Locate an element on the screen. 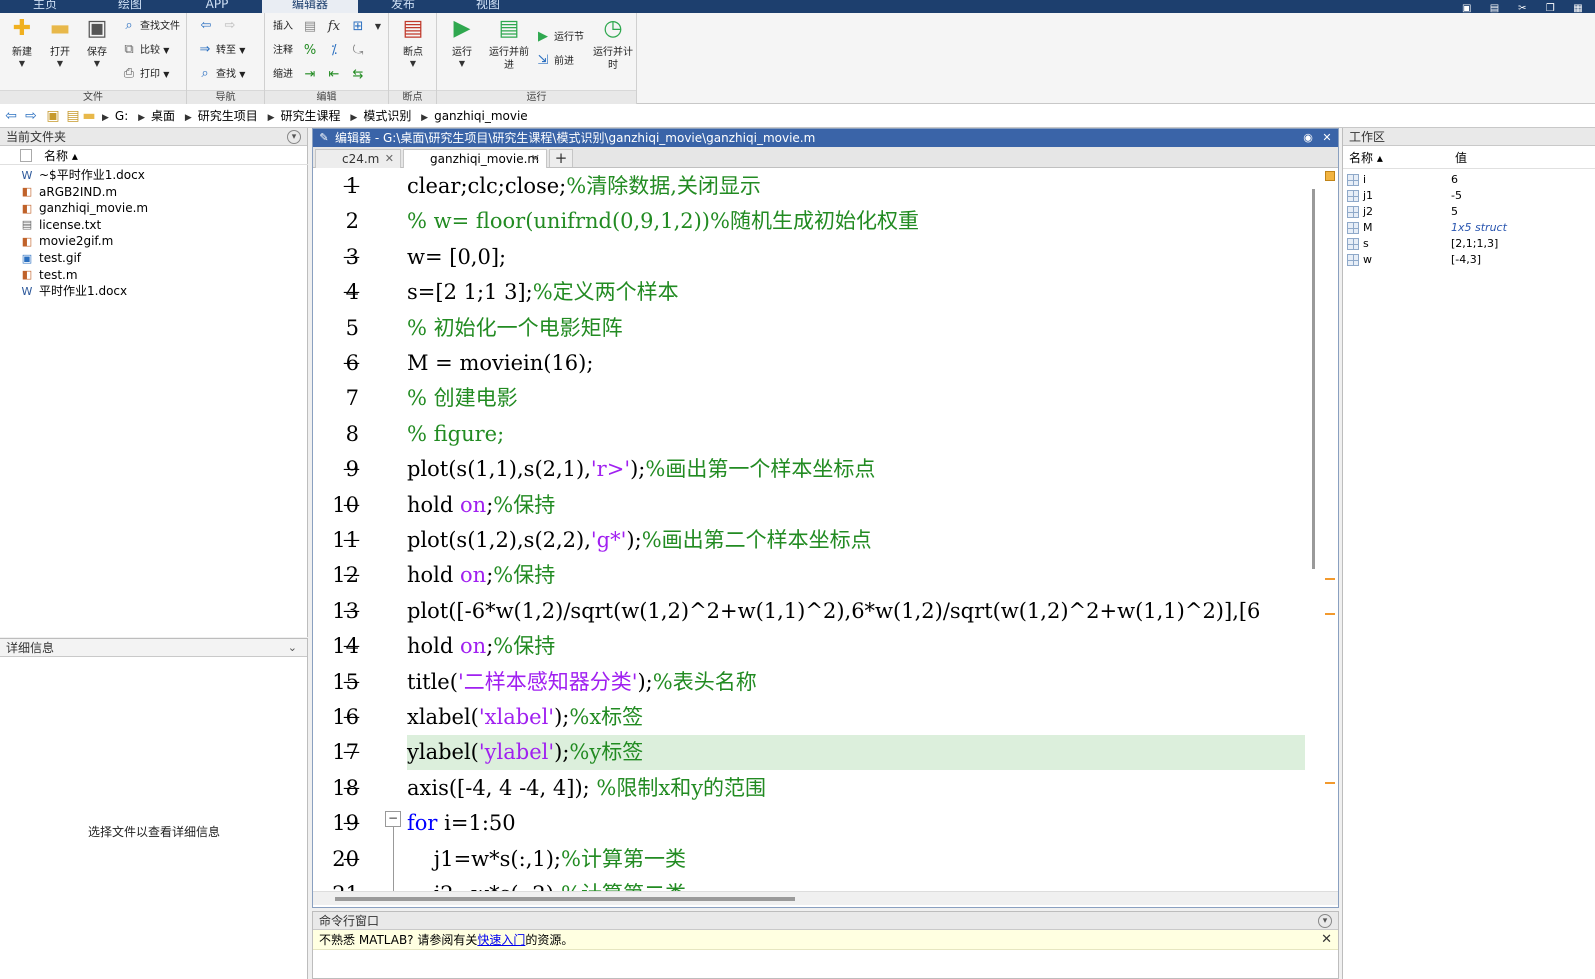 The height and width of the screenshot is (979, 1595). save-button: ▣ 保存 ▼ is located at coordinates (97, 42).